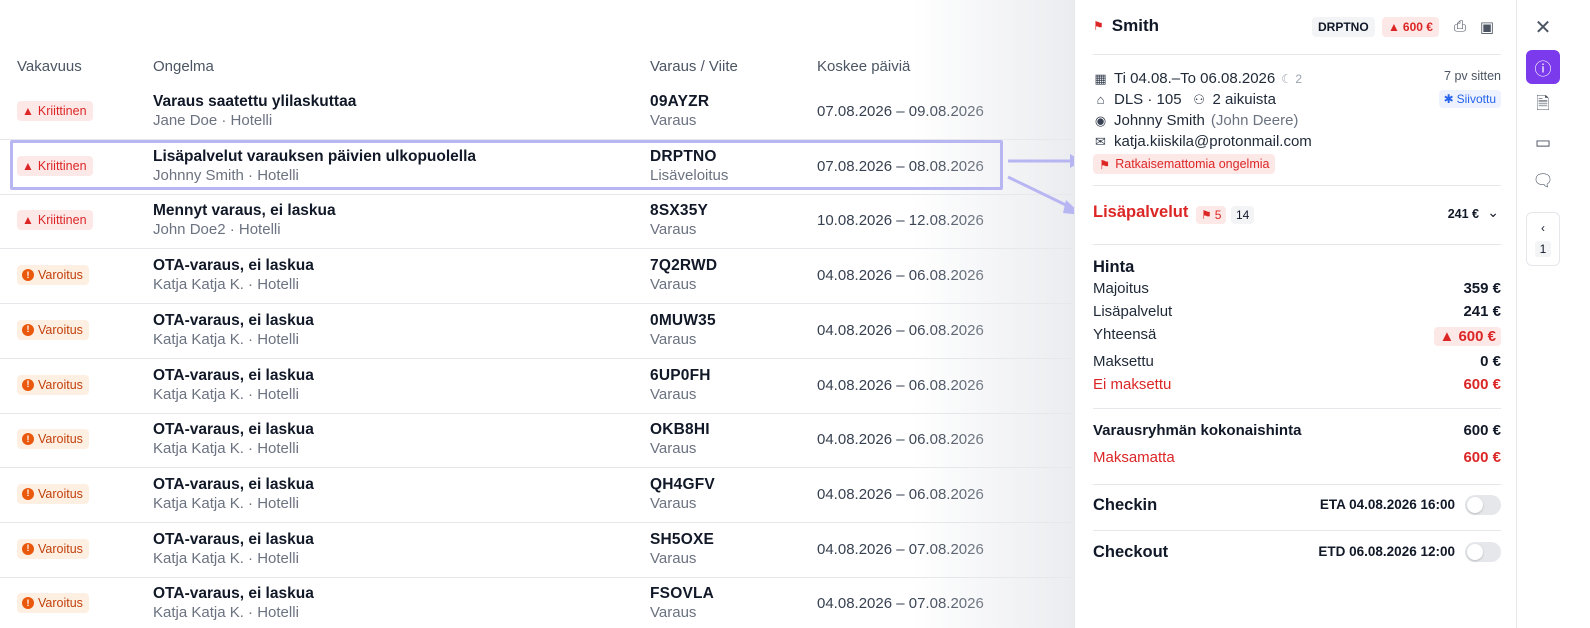 The image size is (1590, 628). Describe the element at coordinates (1543, 239) in the screenshot. I see `collapse-pager: ‹ 1` at that location.